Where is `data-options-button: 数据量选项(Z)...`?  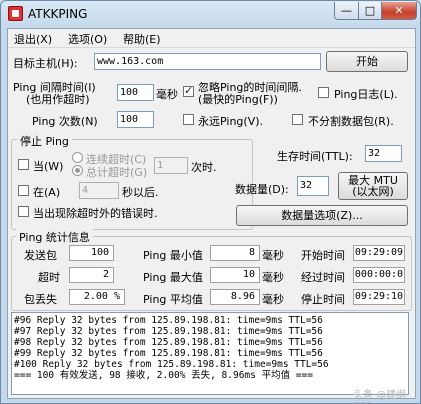 data-options-button: 数据量选项(Z)... is located at coordinates (322, 215).